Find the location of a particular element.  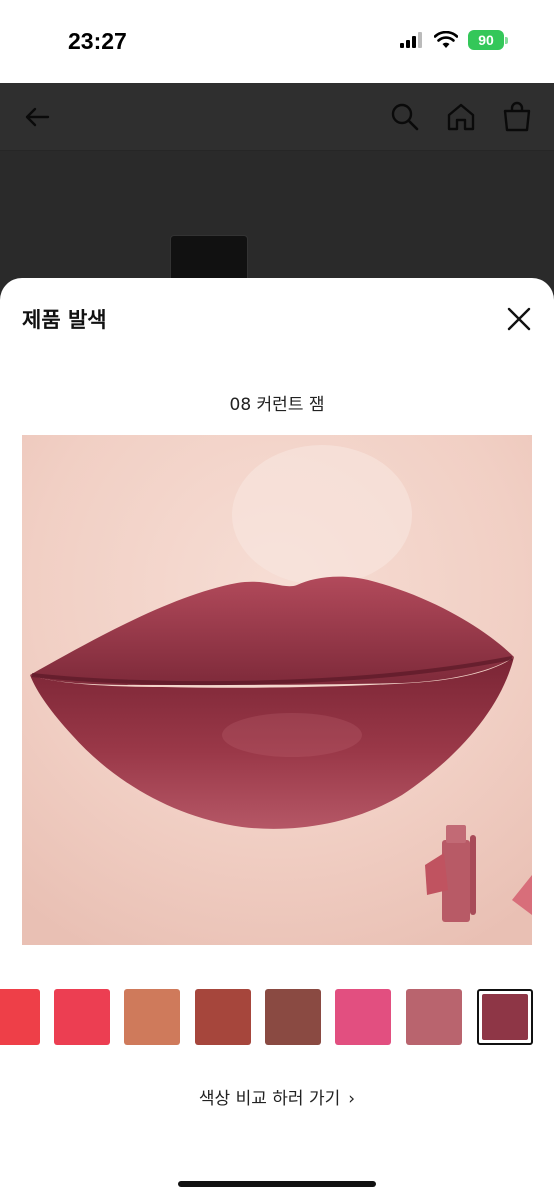

home-icon is located at coordinates (461, 117).